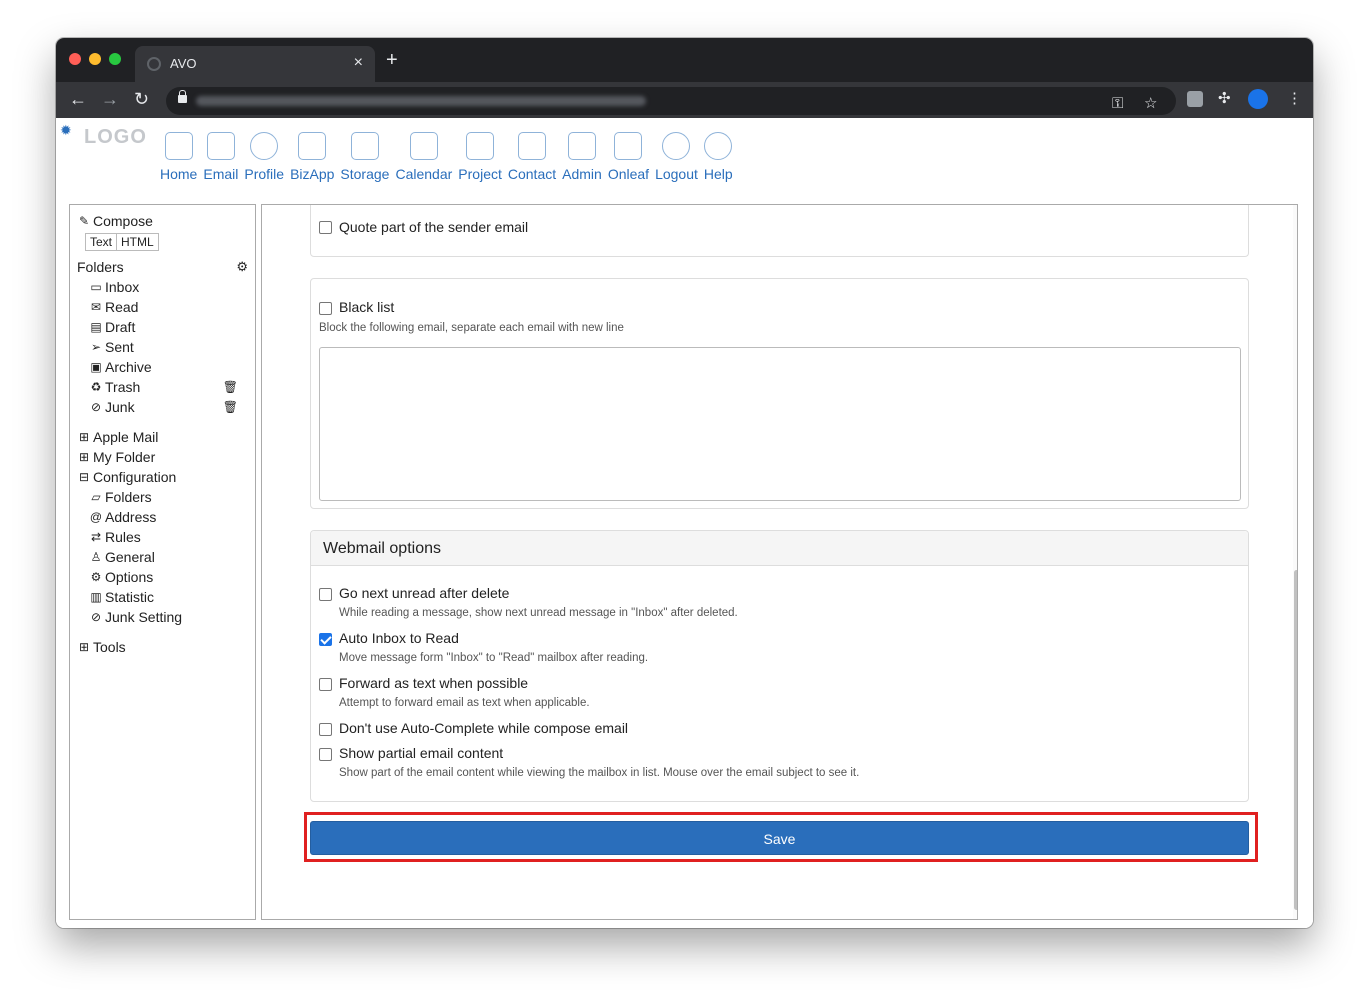  What do you see at coordinates (162, 437) in the screenshot?
I see `group-apple-mail: ⊞ Apple Mail` at bounding box center [162, 437].